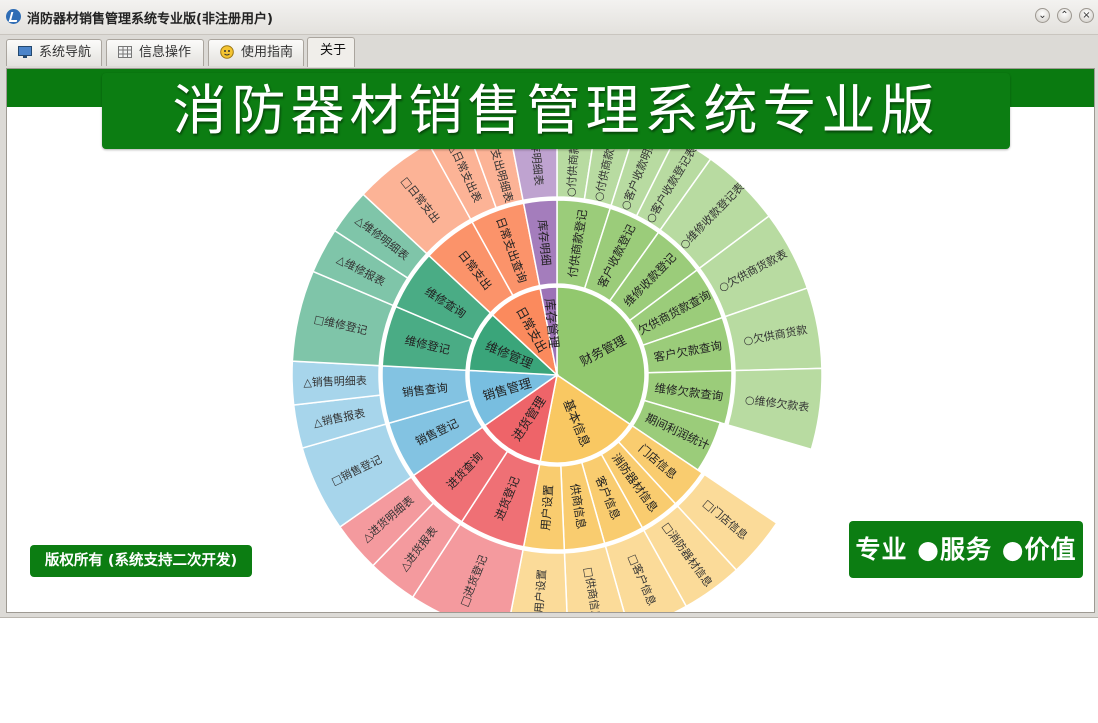  I want to click on sunburst-report-label: △销售明细表, so click(335, 381).